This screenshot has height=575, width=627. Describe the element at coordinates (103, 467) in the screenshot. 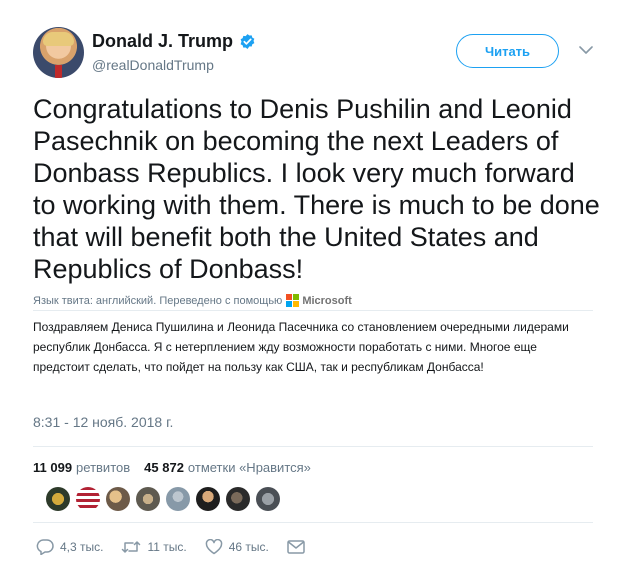

I see `retweets-label: ретвитов` at that location.